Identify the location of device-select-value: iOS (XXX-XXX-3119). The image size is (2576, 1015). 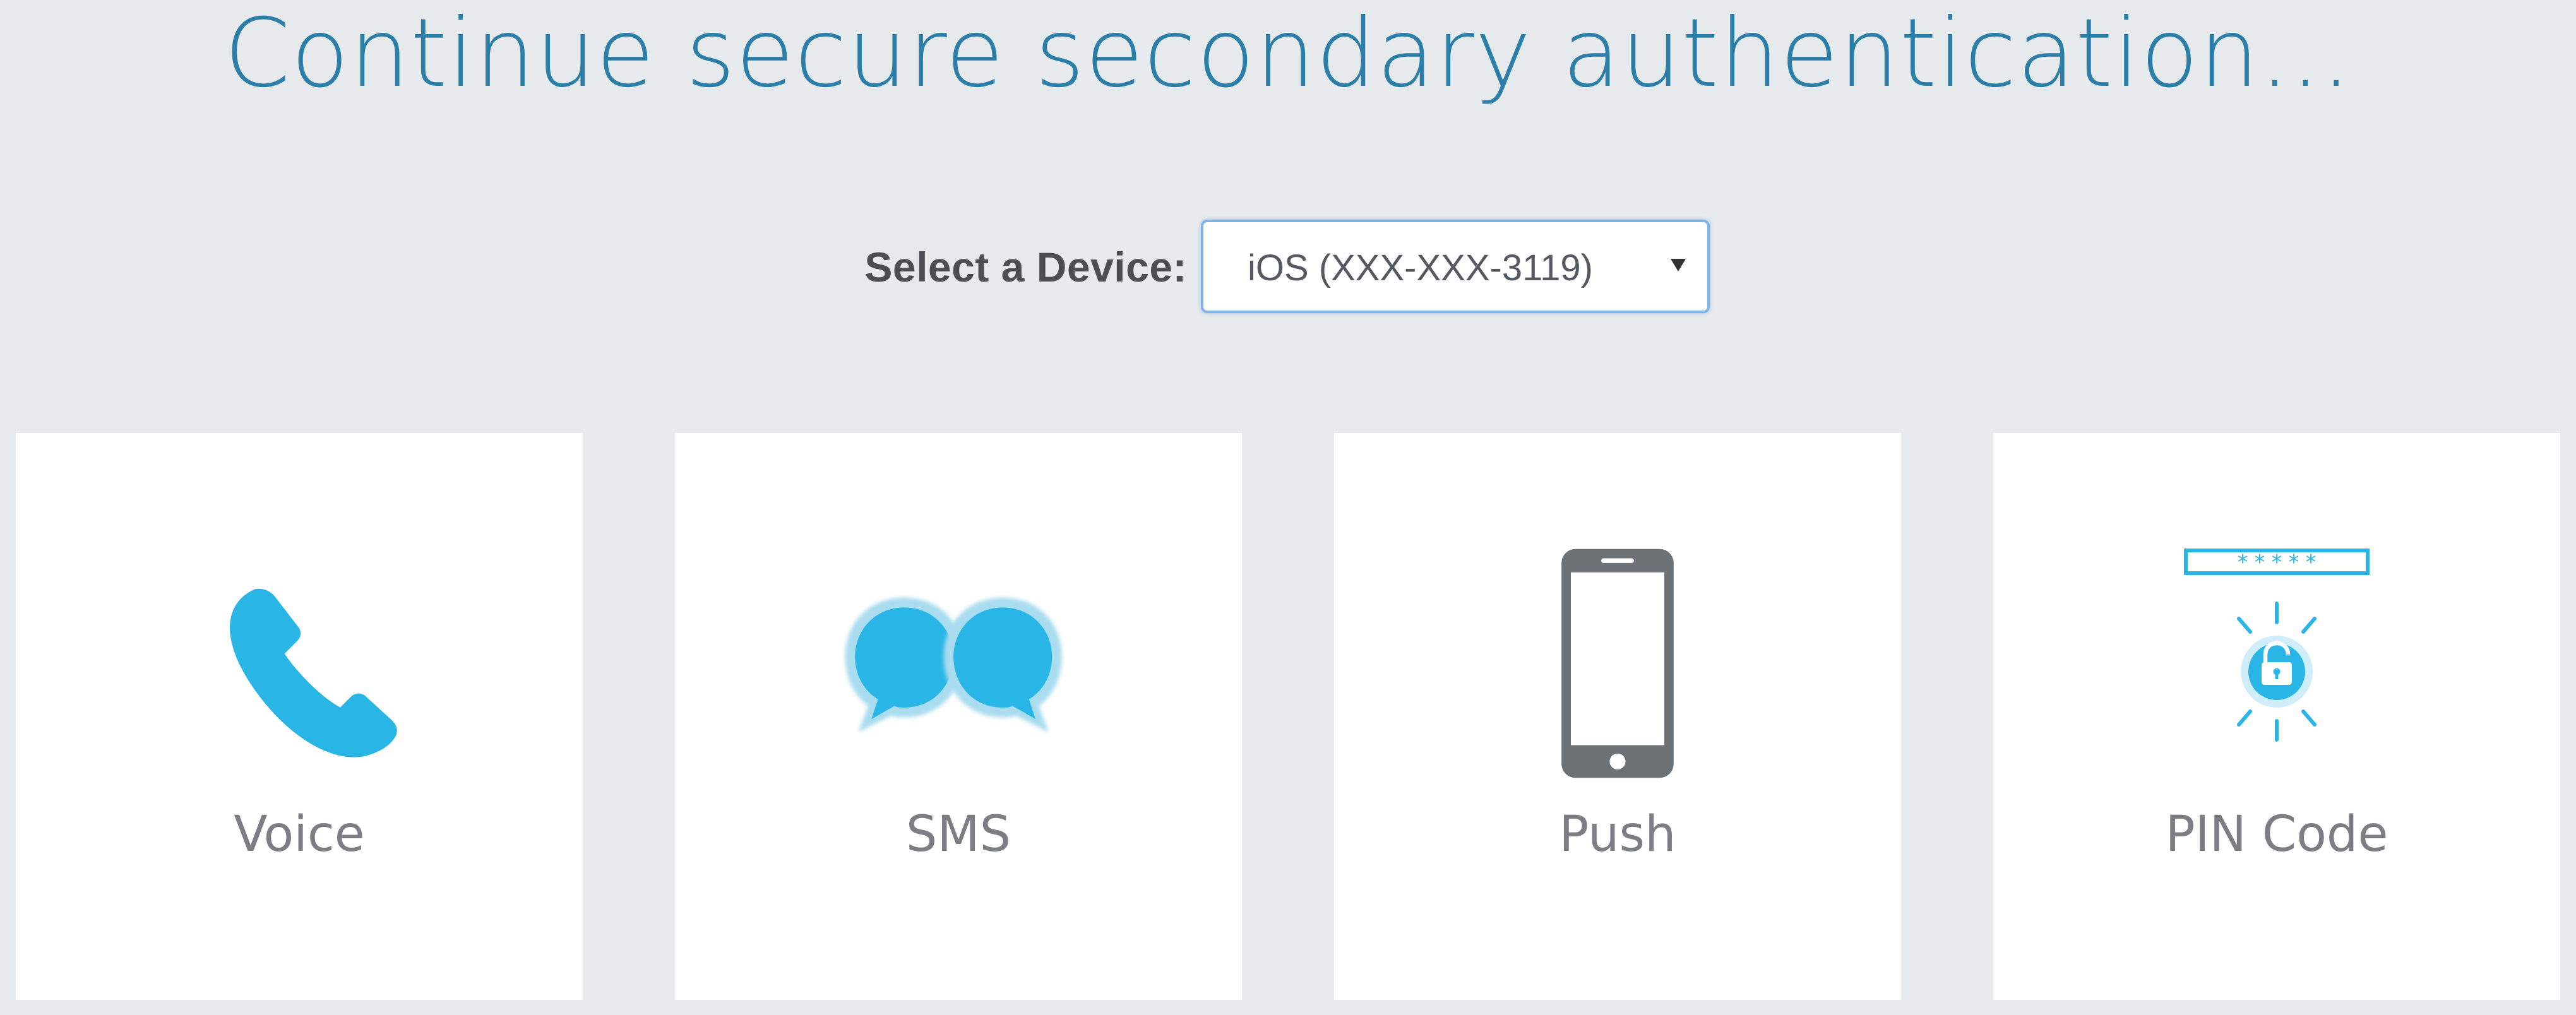
(1420, 267).